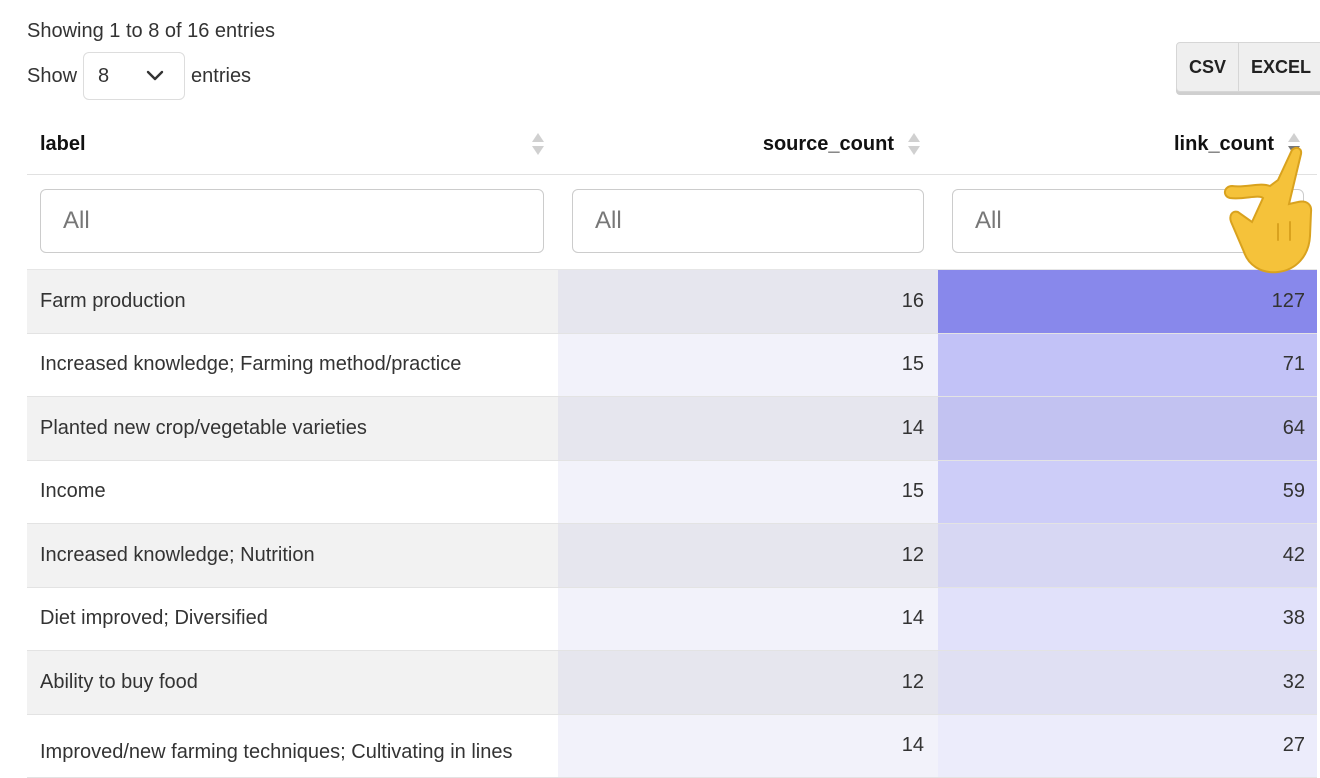  I want to click on length-prefix: Show, so click(52, 76).